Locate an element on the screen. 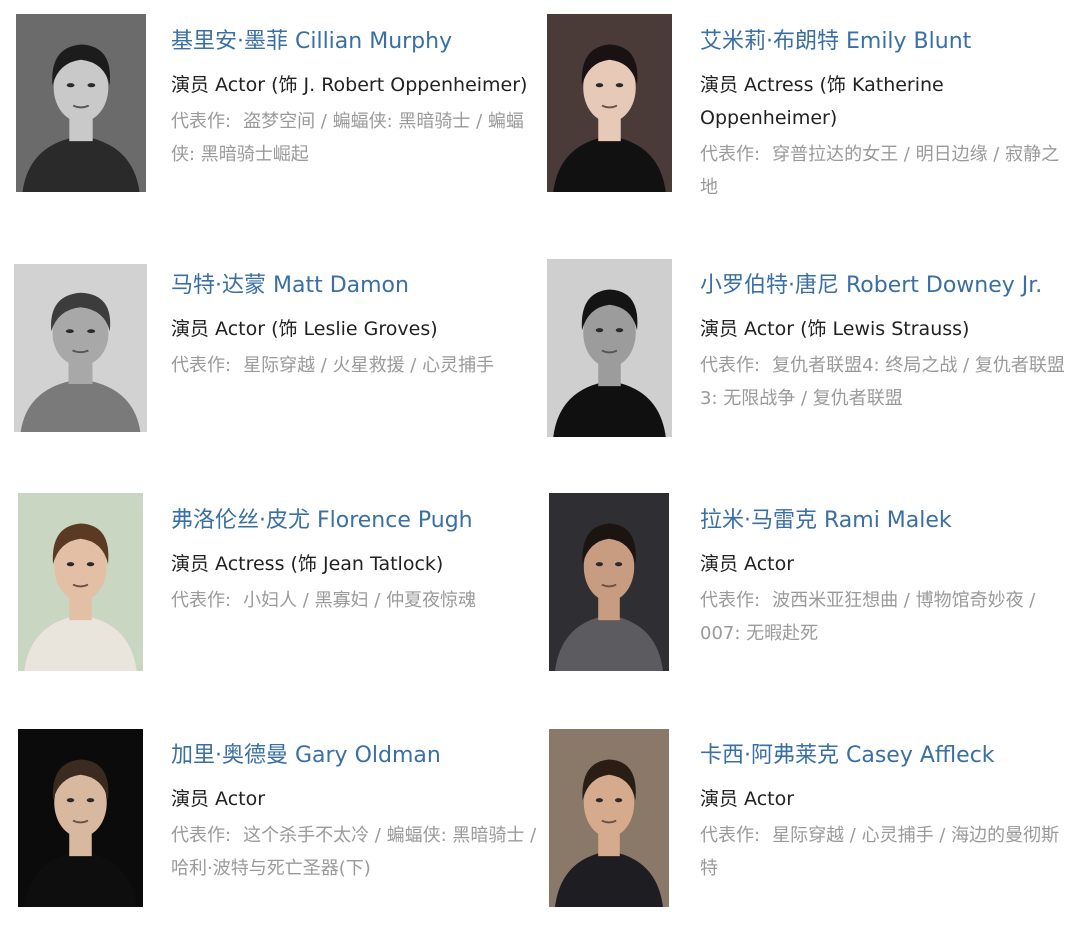  actor-name-link: 小罗伯特·唐尼 Robert Downey Jr. is located at coordinates (885, 286).